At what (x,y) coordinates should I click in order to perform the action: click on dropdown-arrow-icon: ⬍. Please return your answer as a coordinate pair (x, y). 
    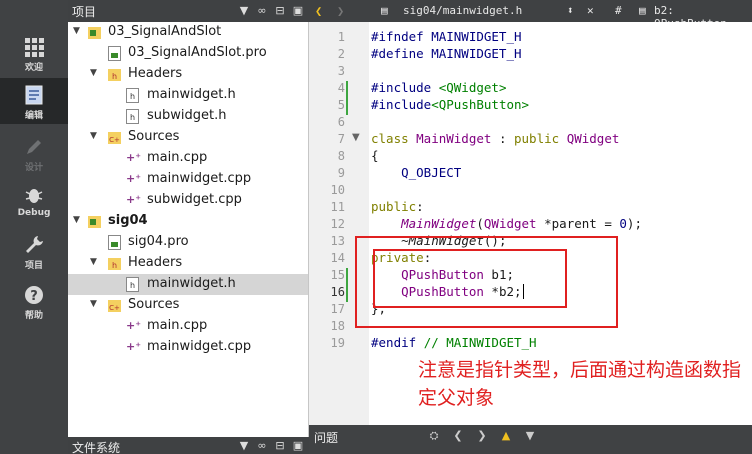
    Looking at the image, I should click on (570, 10).